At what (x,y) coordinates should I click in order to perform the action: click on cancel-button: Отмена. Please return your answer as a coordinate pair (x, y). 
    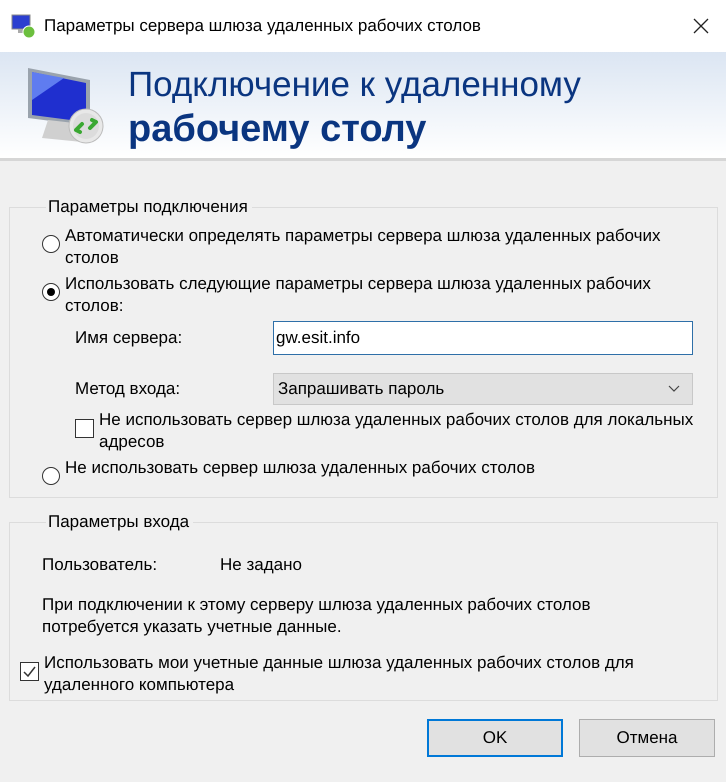
    Looking at the image, I should click on (647, 738).